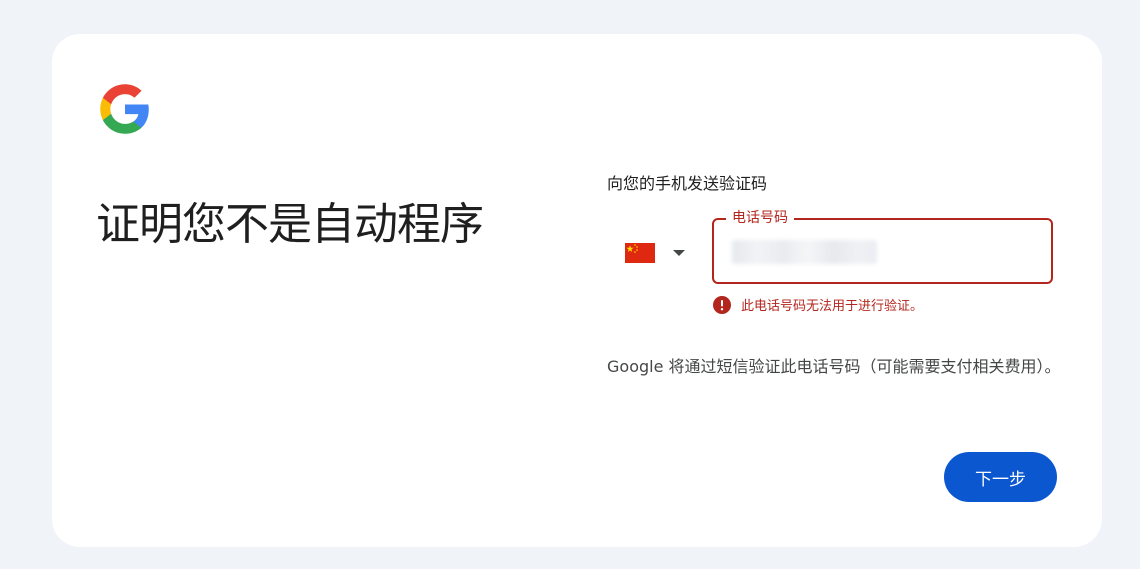 This screenshot has height=569, width=1140. I want to click on page-title: 证明您不是自动程序, so click(290, 225).